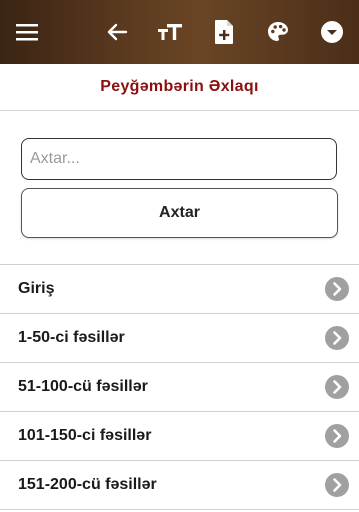 This screenshot has height=512, width=359. Describe the element at coordinates (36, 288) in the screenshot. I see `list-item-label: Giriş` at that location.